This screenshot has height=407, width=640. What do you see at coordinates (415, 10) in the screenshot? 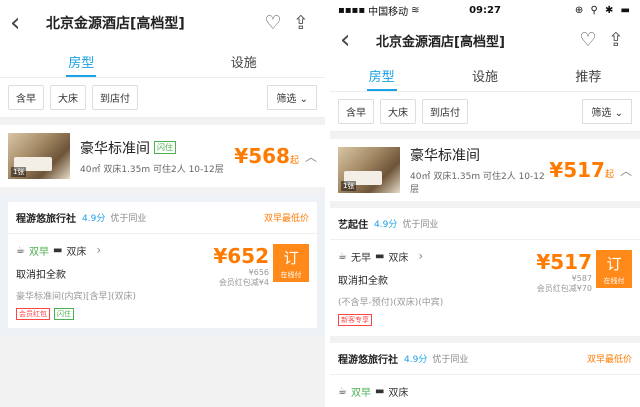
I see `wifi-icon: ≋` at bounding box center [415, 10].